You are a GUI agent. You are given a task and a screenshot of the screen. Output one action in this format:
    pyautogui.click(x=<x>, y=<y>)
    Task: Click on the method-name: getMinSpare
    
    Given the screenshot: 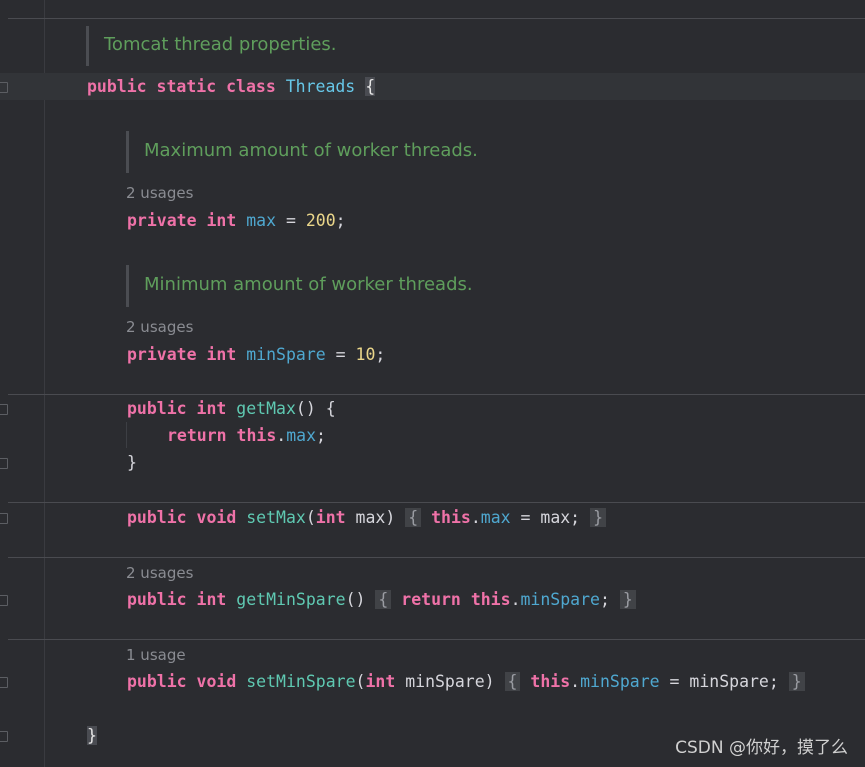 What is the action you would take?
    pyautogui.click(x=291, y=599)
    